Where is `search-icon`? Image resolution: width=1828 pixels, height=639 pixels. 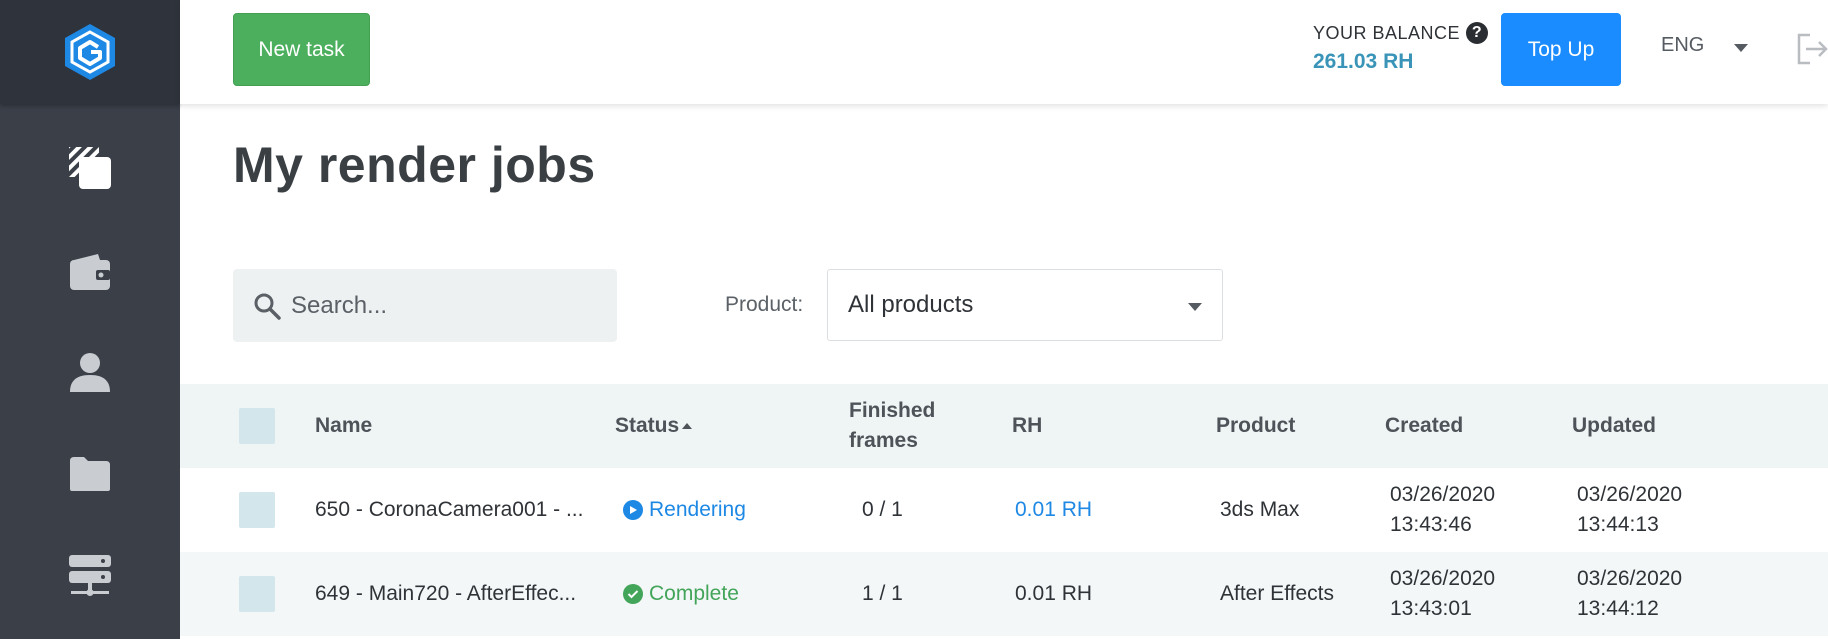
search-icon is located at coordinates (267, 306).